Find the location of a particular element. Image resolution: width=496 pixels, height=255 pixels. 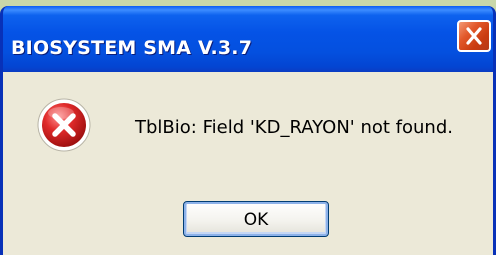

error-message: TblBio: Field 'KD_RAYON' not found. is located at coordinates (294, 127).